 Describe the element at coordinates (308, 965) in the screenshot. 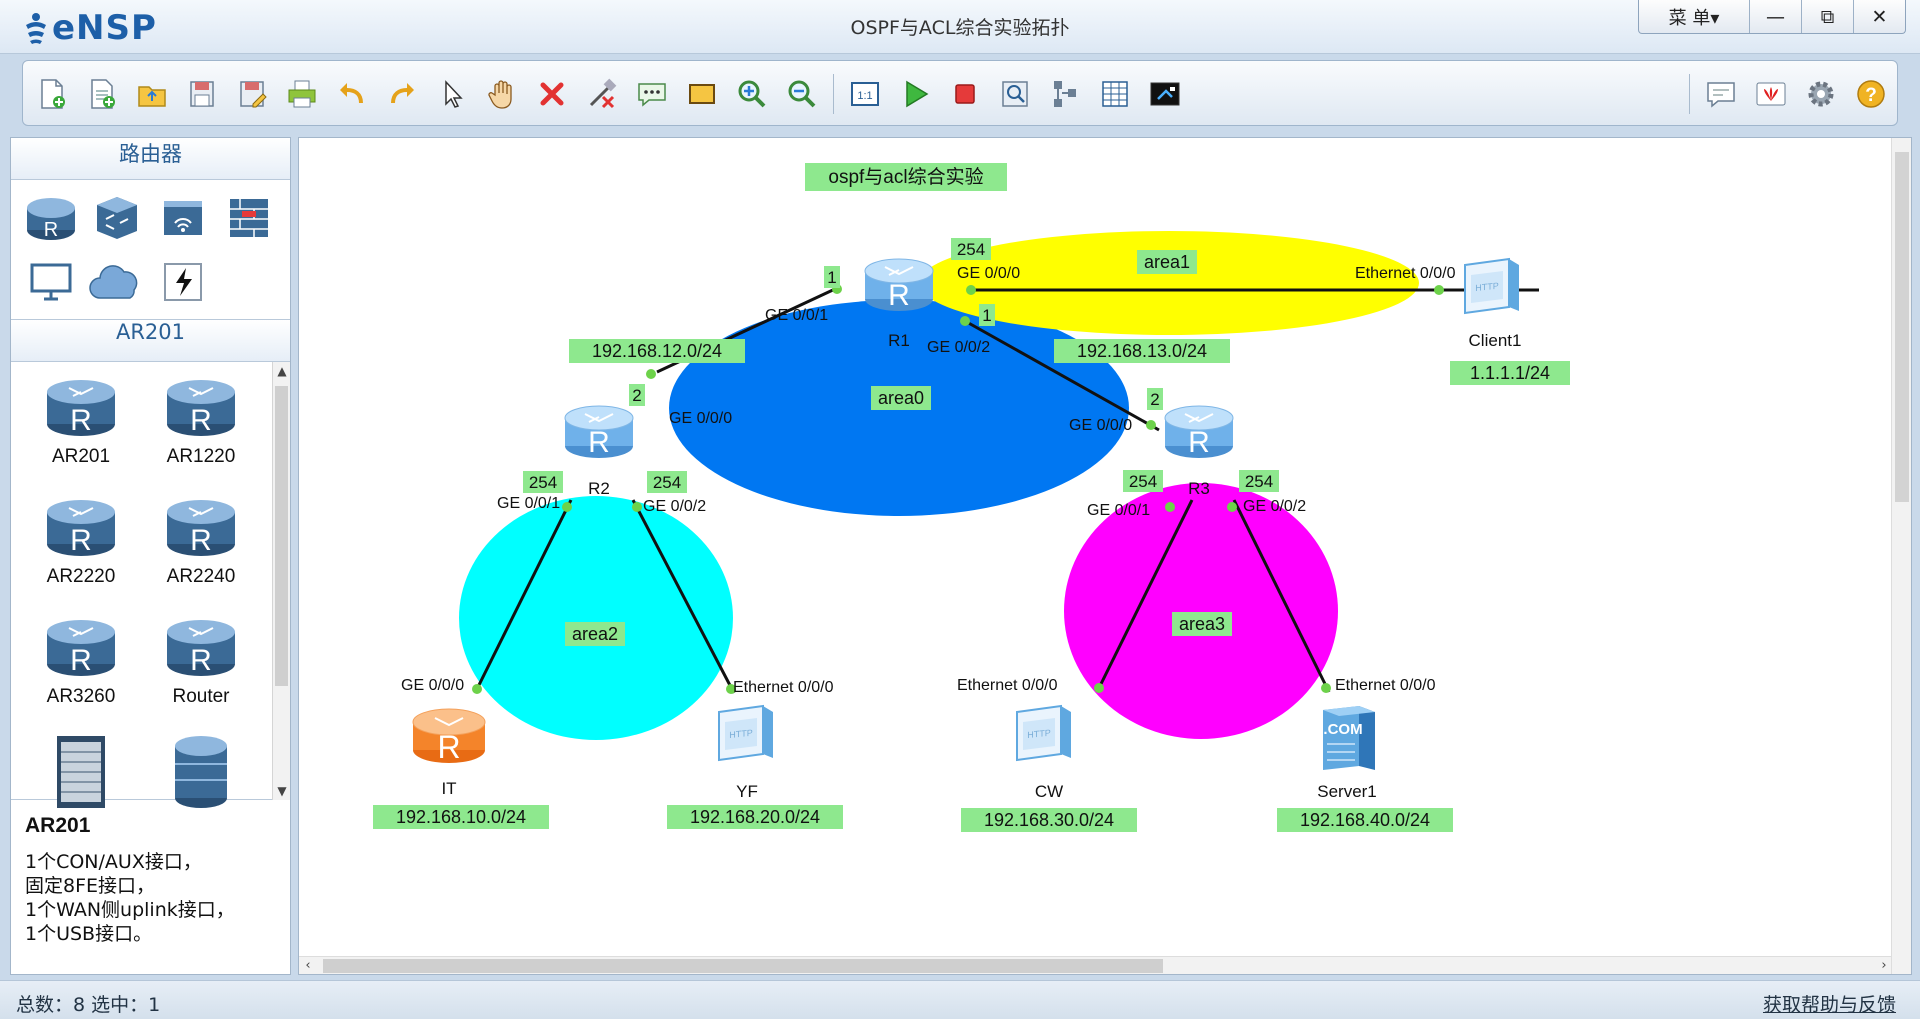

I see `scroll-left-arrow-icon: ‹` at that location.